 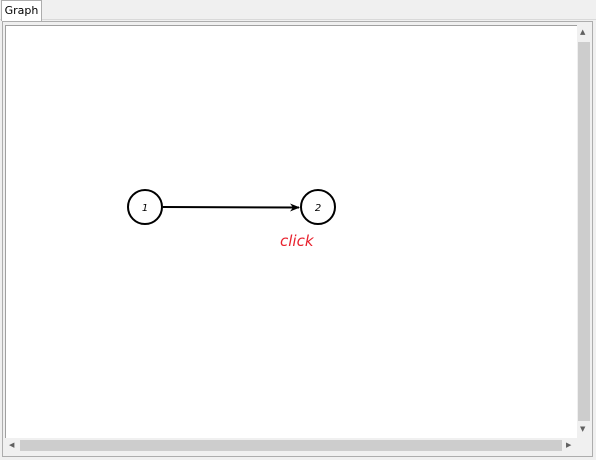 What do you see at coordinates (231, 219) in the screenshot?
I see `graph-svg: 1 2 click` at bounding box center [231, 219].